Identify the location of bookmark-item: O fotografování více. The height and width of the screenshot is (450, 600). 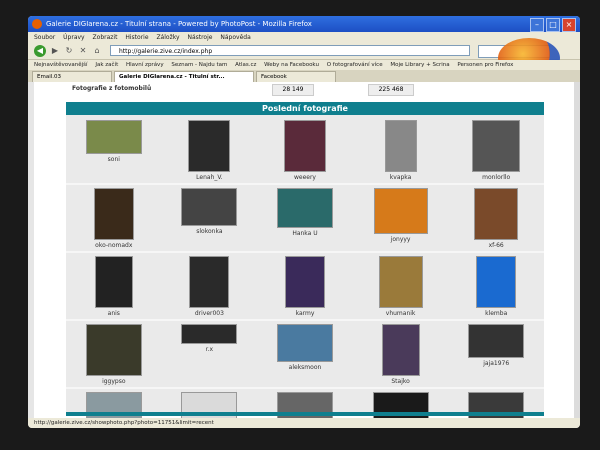
(355, 65).